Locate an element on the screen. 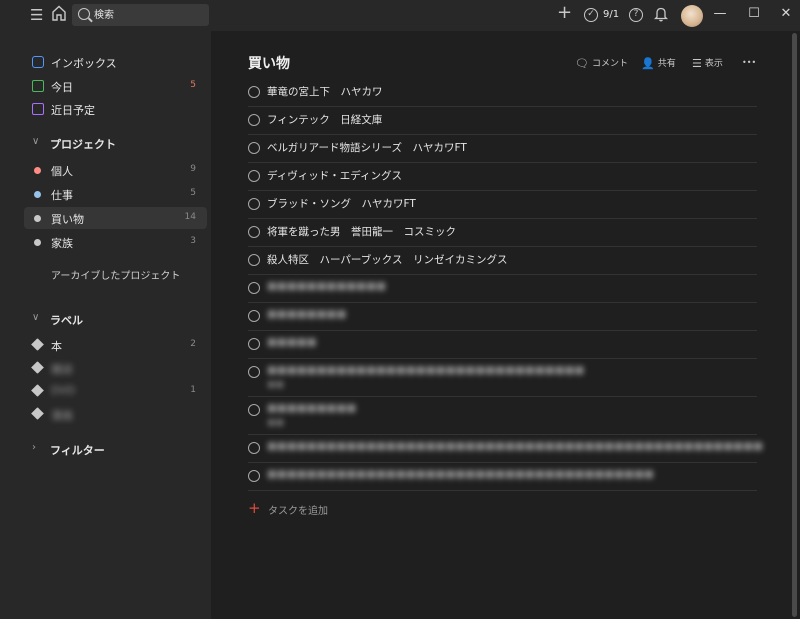 The height and width of the screenshot is (619, 800). sidebar-item-inbox: インボックス is located at coordinates (115, 62).